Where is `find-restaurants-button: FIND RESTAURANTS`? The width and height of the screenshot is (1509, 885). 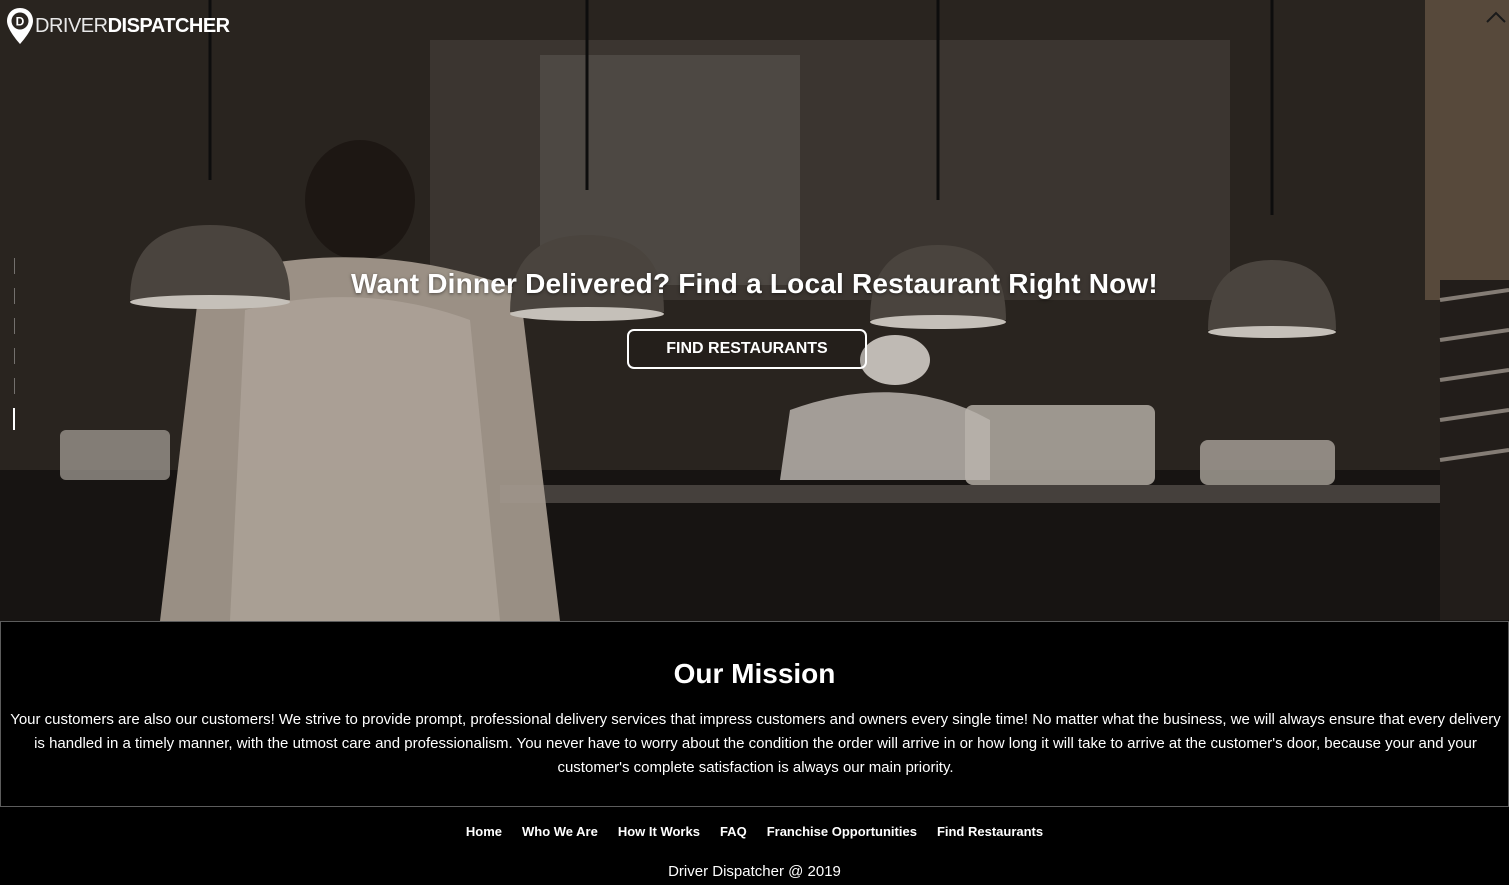 find-restaurants-button: FIND RESTAURANTS is located at coordinates (747, 349).